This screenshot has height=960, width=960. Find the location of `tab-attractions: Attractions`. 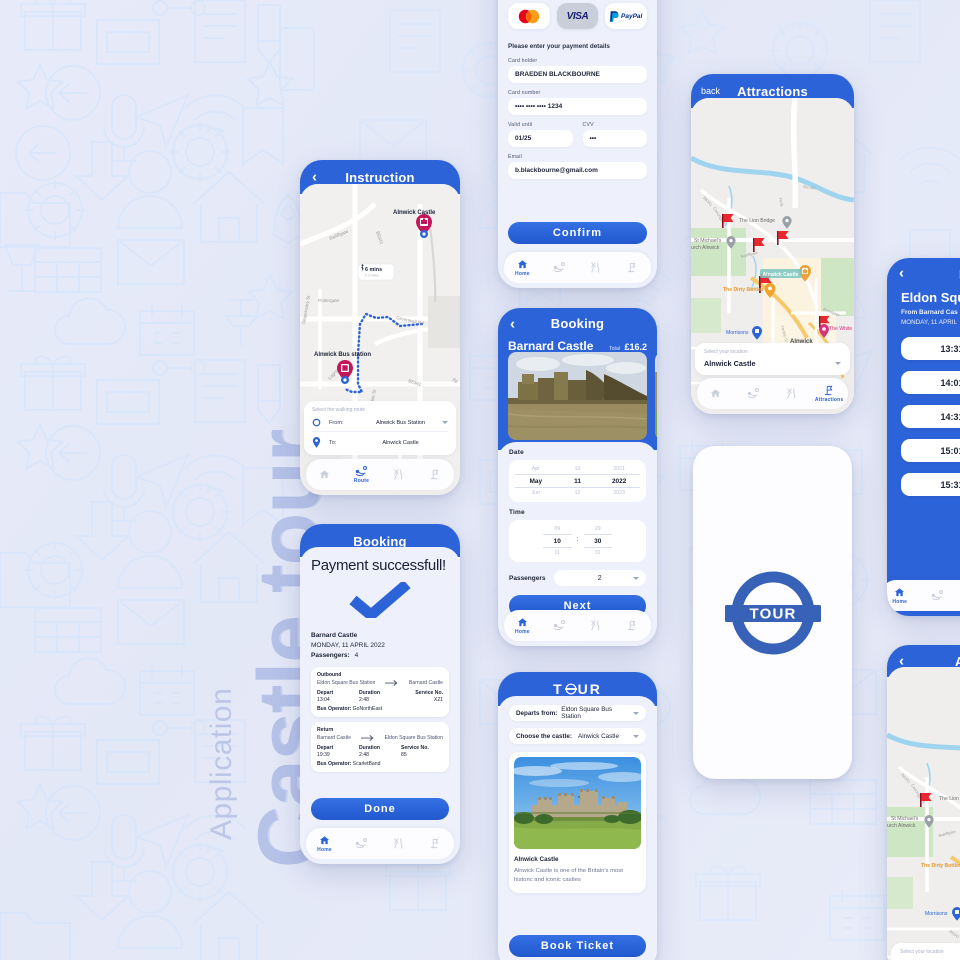

tab-attractions: Attractions is located at coordinates (829, 394).